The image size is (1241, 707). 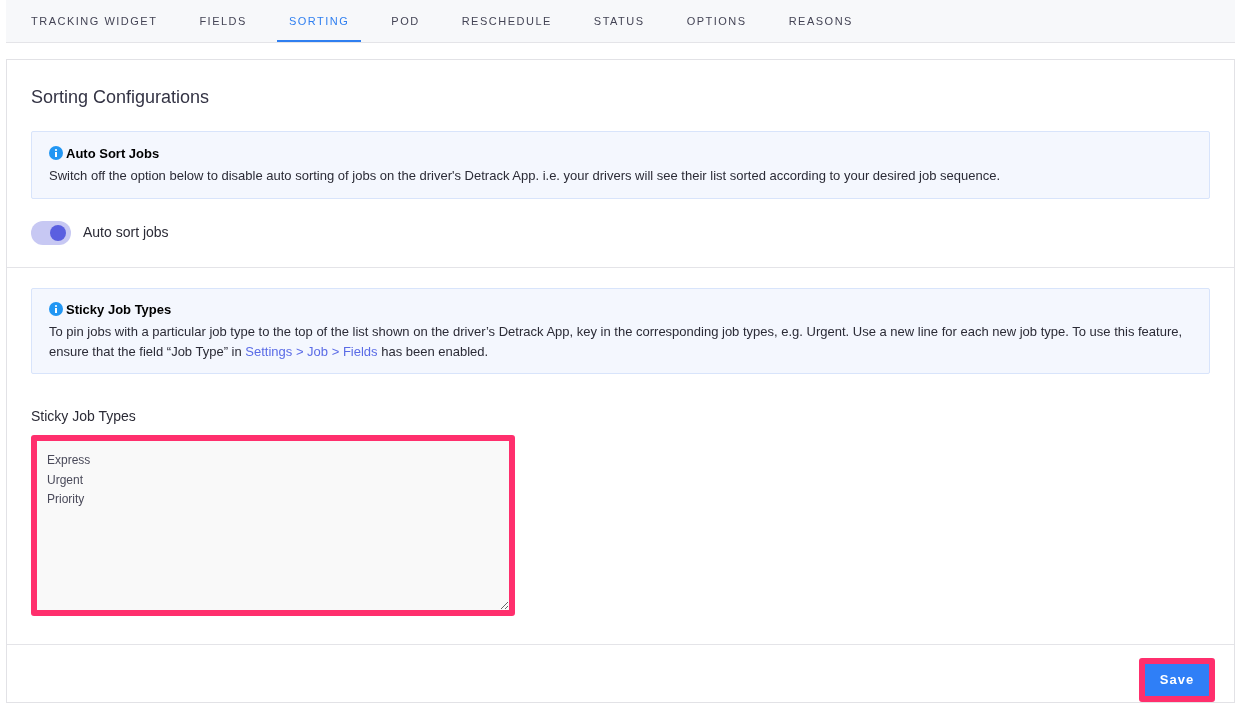 What do you see at coordinates (119, 309) in the screenshot?
I see `info-title: Sticky Job Types` at bounding box center [119, 309].